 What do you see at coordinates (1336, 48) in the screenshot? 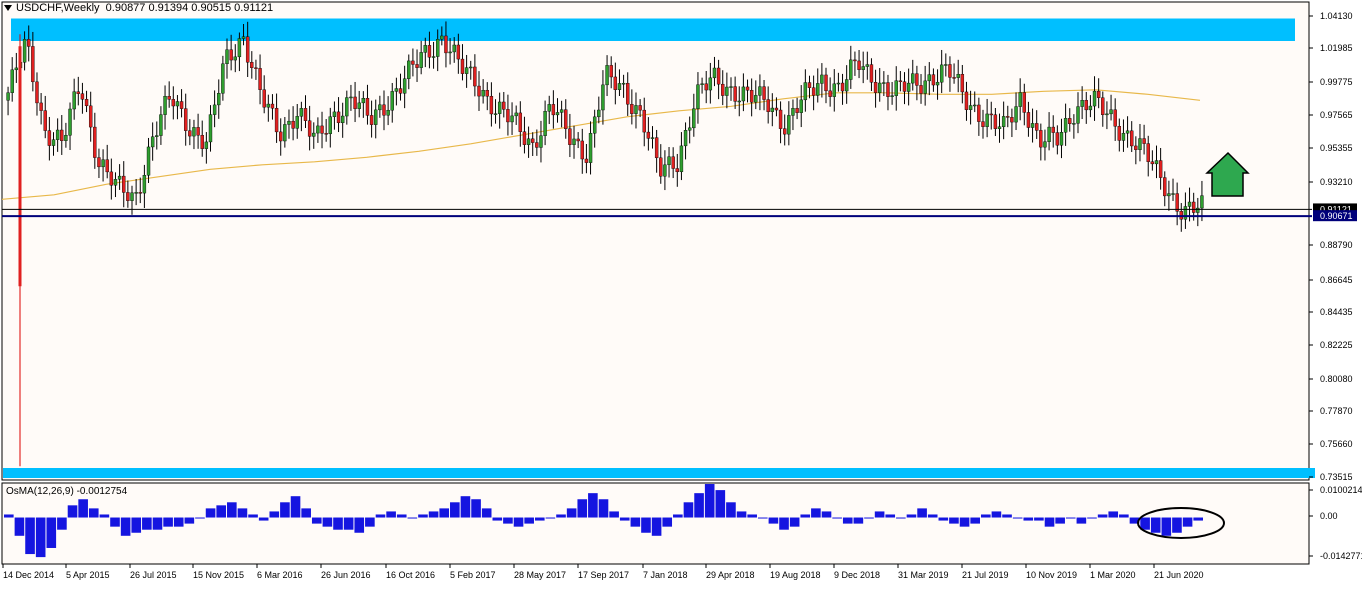
I see `y-tick-label: 1.01985` at bounding box center [1336, 48].